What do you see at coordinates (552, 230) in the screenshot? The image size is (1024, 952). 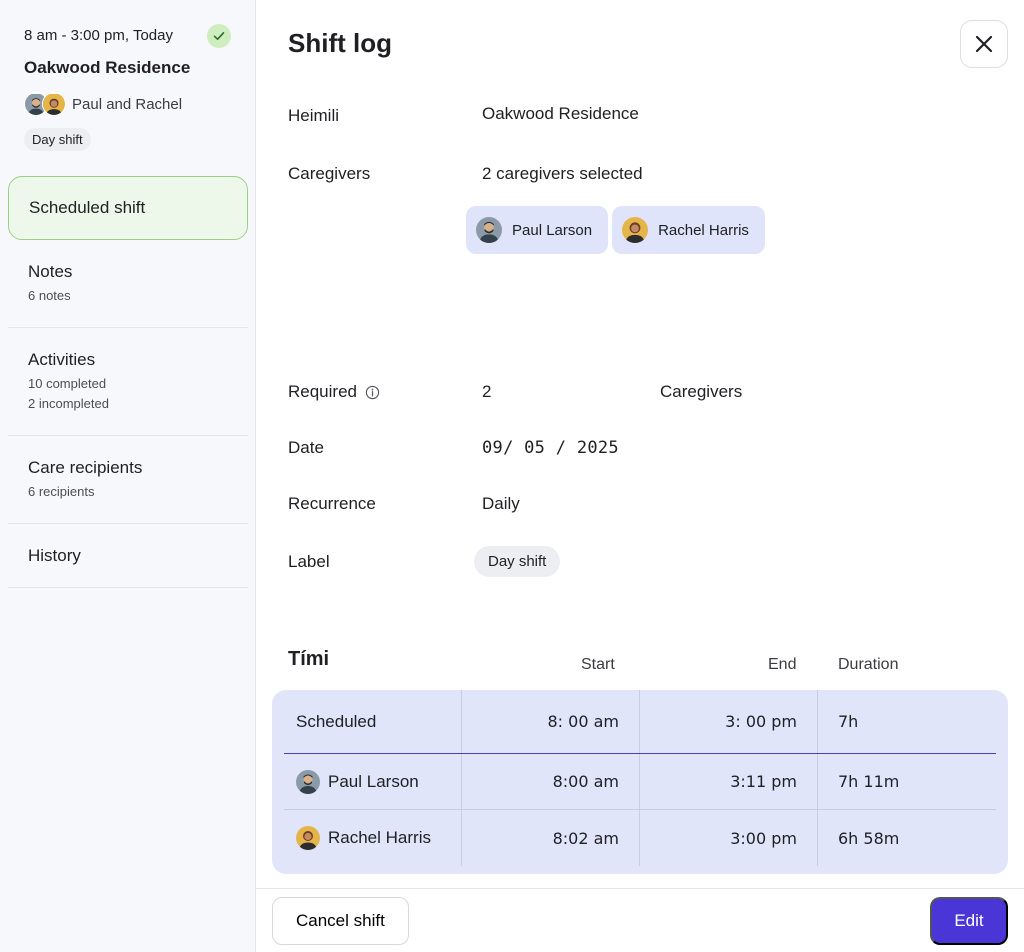 I see `caregiver-name: Paul Larson` at bounding box center [552, 230].